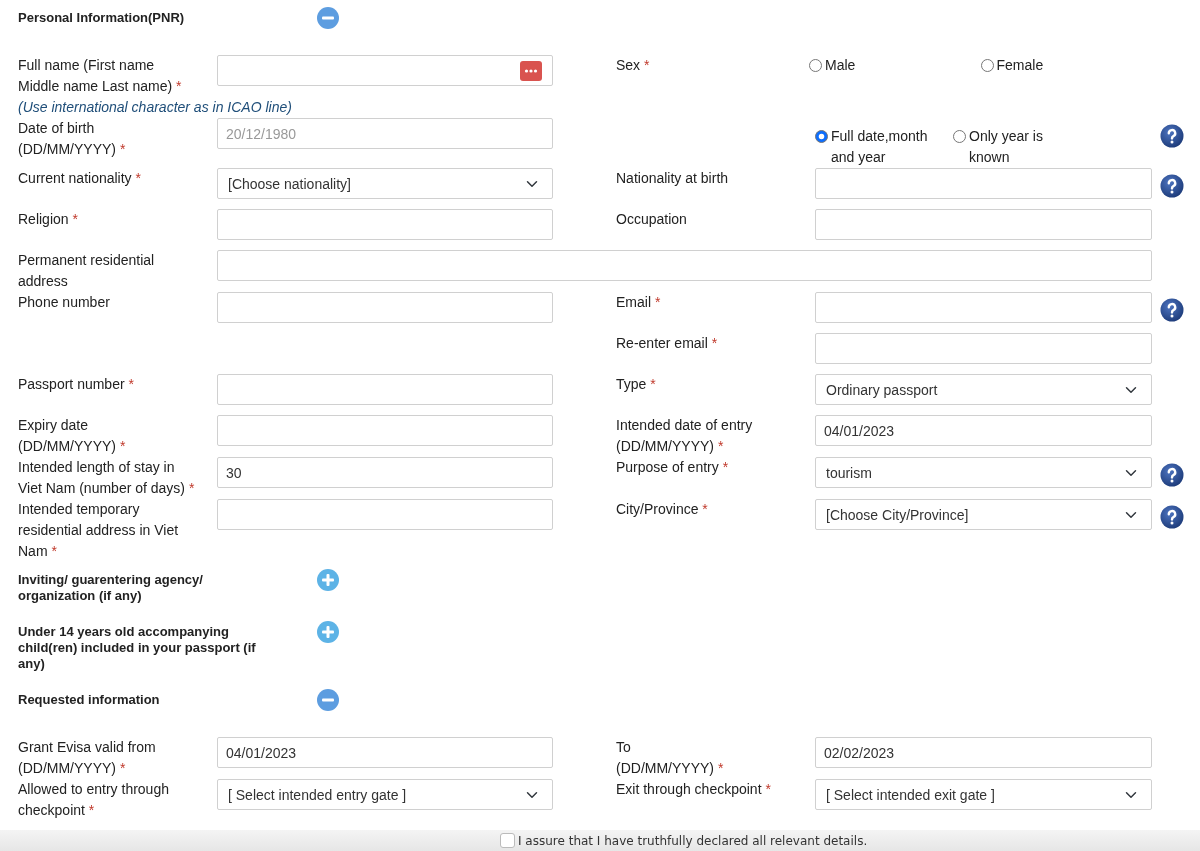 This screenshot has height=851, width=1200. Describe the element at coordinates (673, 467) in the screenshot. I see `field-label: Purpose of entry *` at that location.